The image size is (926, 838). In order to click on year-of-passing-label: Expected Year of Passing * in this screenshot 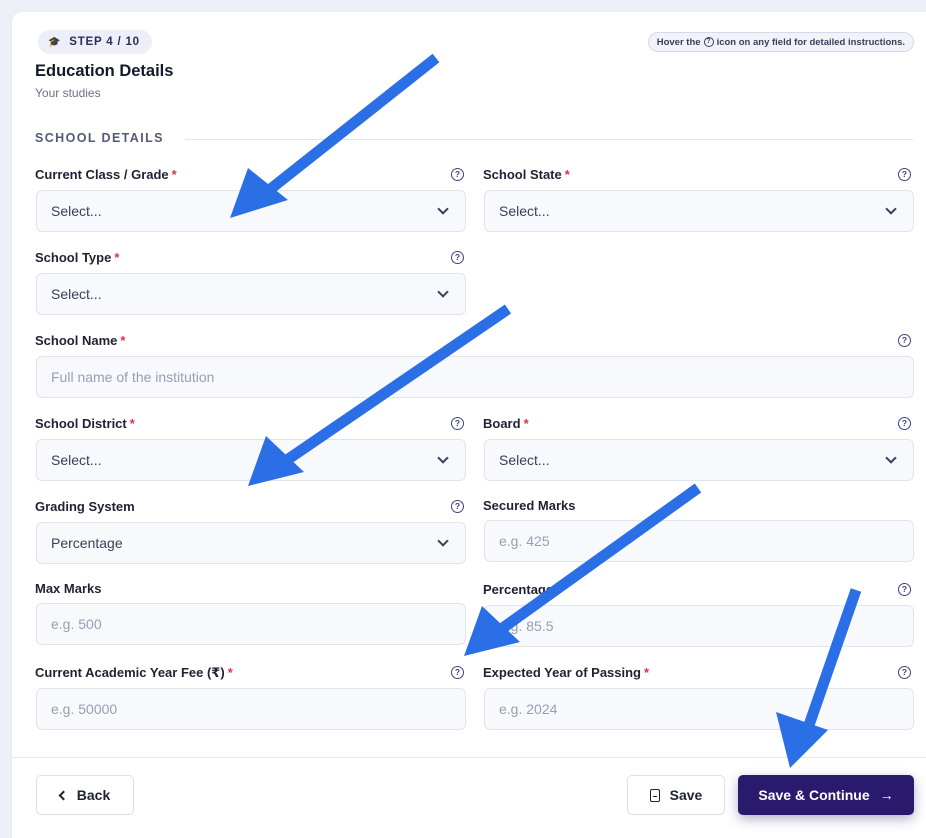, I will do `click(566, 672)`.